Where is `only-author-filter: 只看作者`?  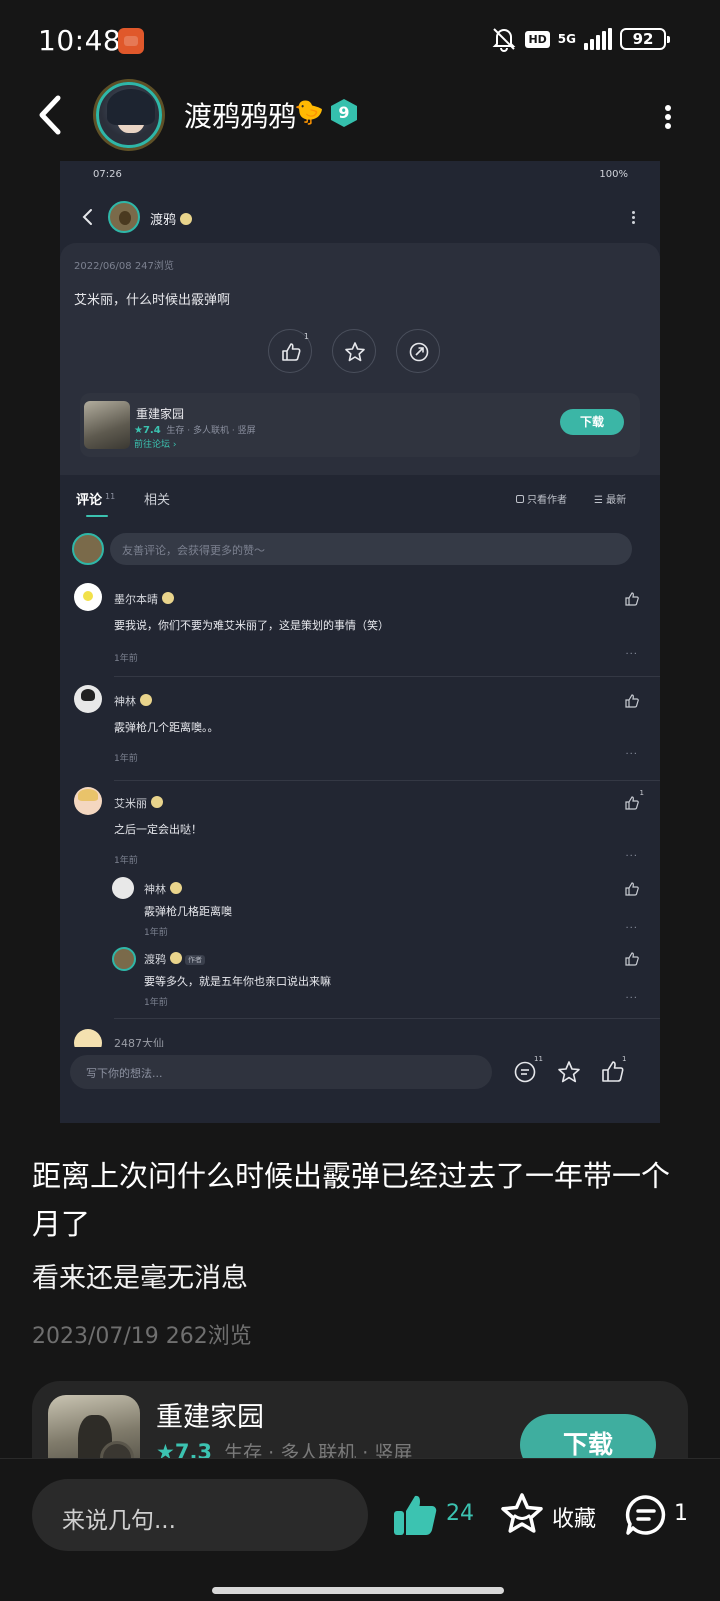 only-author-filter: 只看作者 is located at coordinates (541, 498).